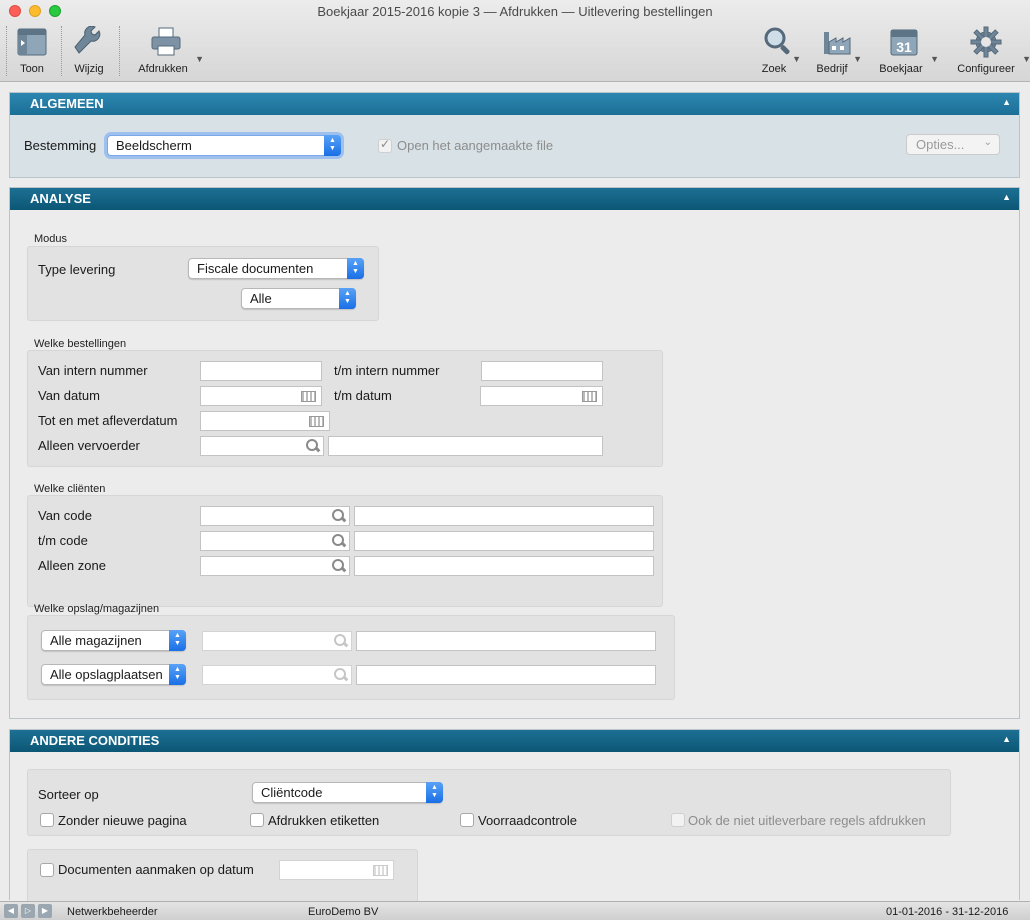 This screenshot has height=920, width=1030. Describe the element at coordinates (45, 911) in the screenshot. I see `next-record-icon: ▶` at that location.